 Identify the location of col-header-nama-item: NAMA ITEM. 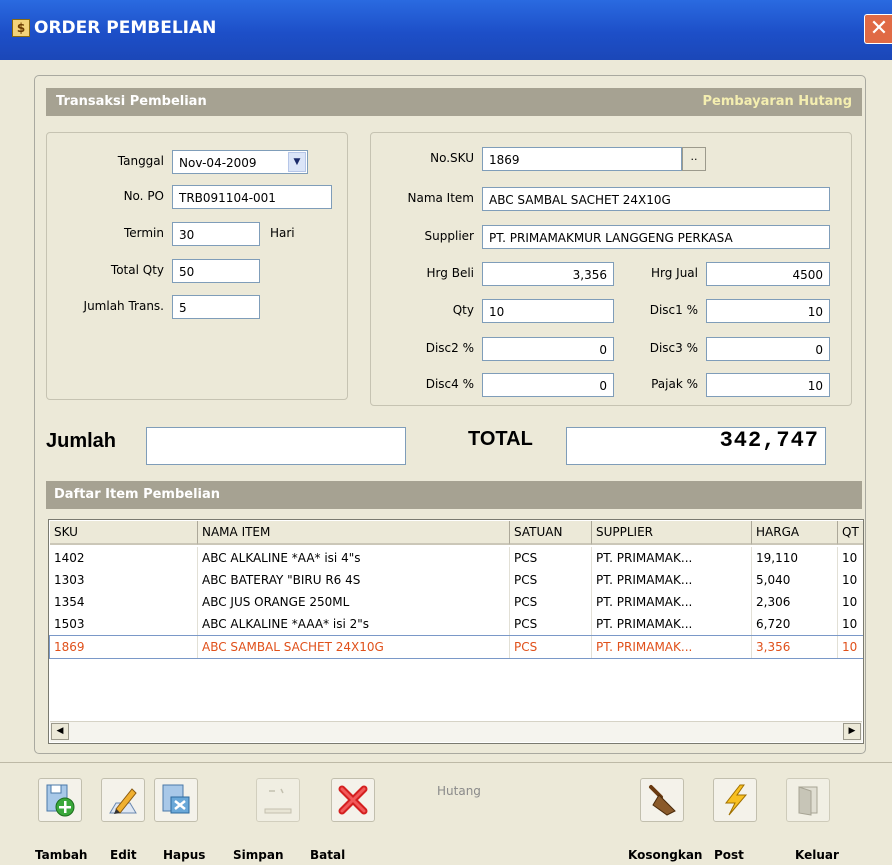
(354, 533).